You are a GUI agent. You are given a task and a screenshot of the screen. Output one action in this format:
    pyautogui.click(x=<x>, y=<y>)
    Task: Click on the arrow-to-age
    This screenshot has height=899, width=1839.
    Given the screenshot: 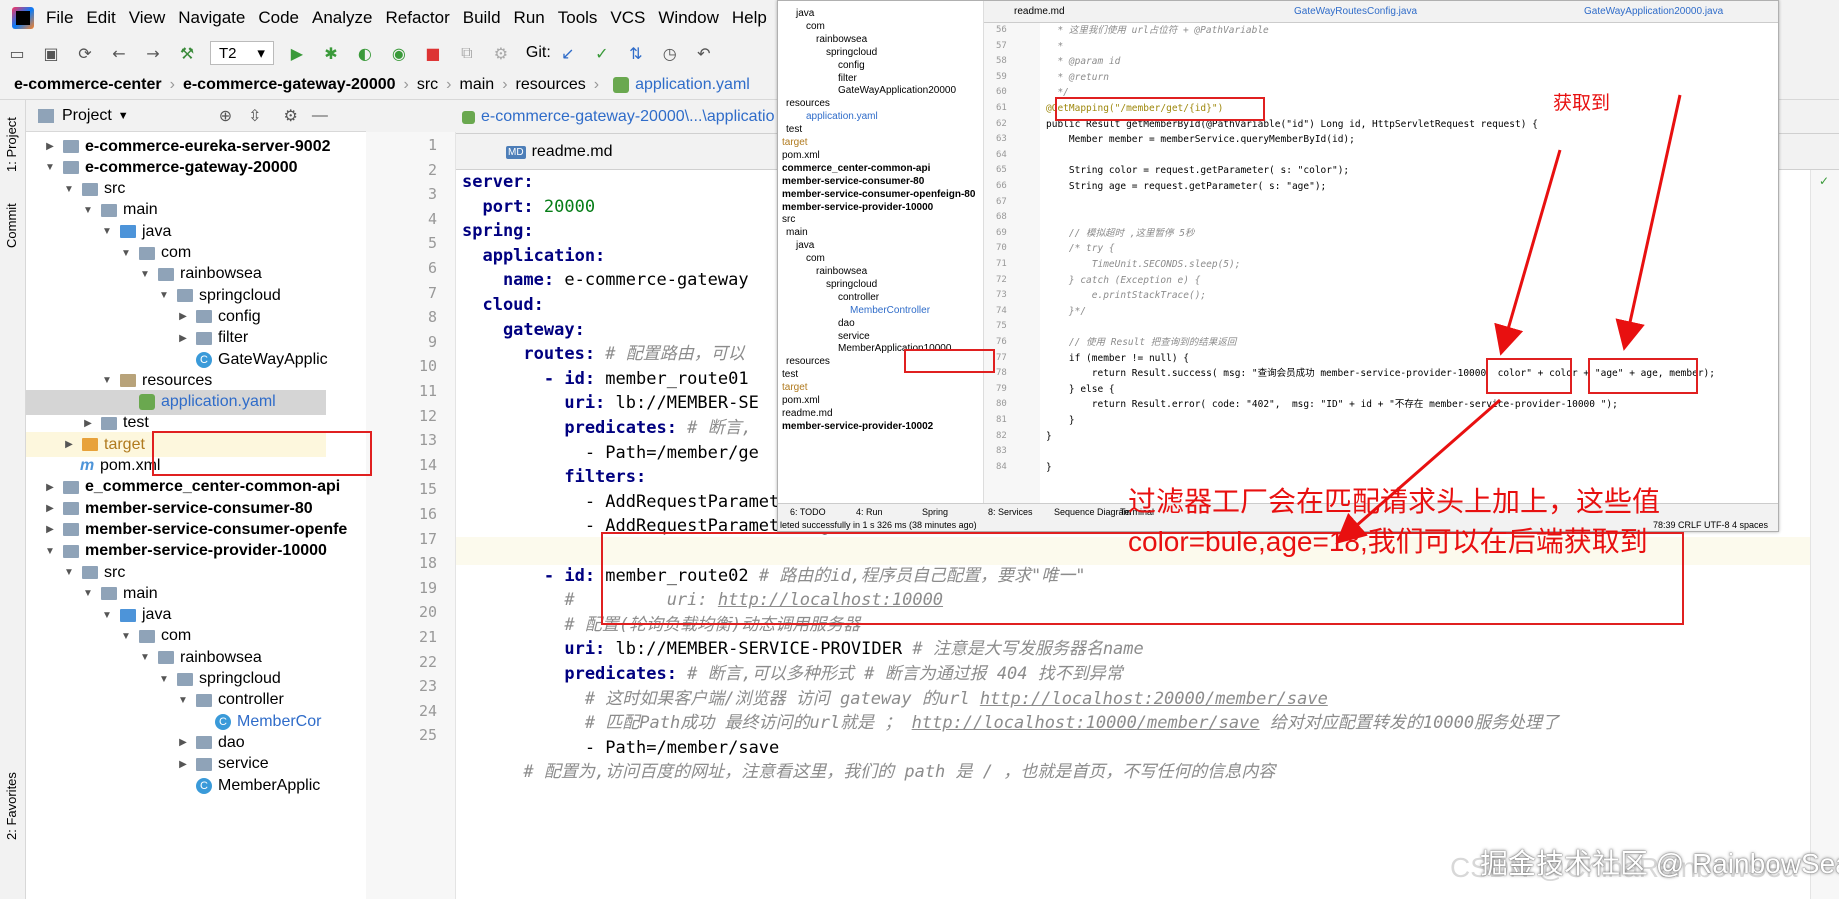 What is the action you would take?
    pyautogui.click(x=1648, y=222)
    